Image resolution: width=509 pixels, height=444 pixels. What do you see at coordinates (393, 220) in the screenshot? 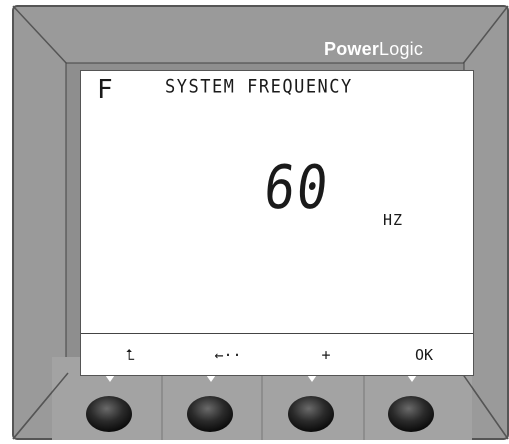
I see `frequency-unit: HZ` at bounding box center [393, 220].